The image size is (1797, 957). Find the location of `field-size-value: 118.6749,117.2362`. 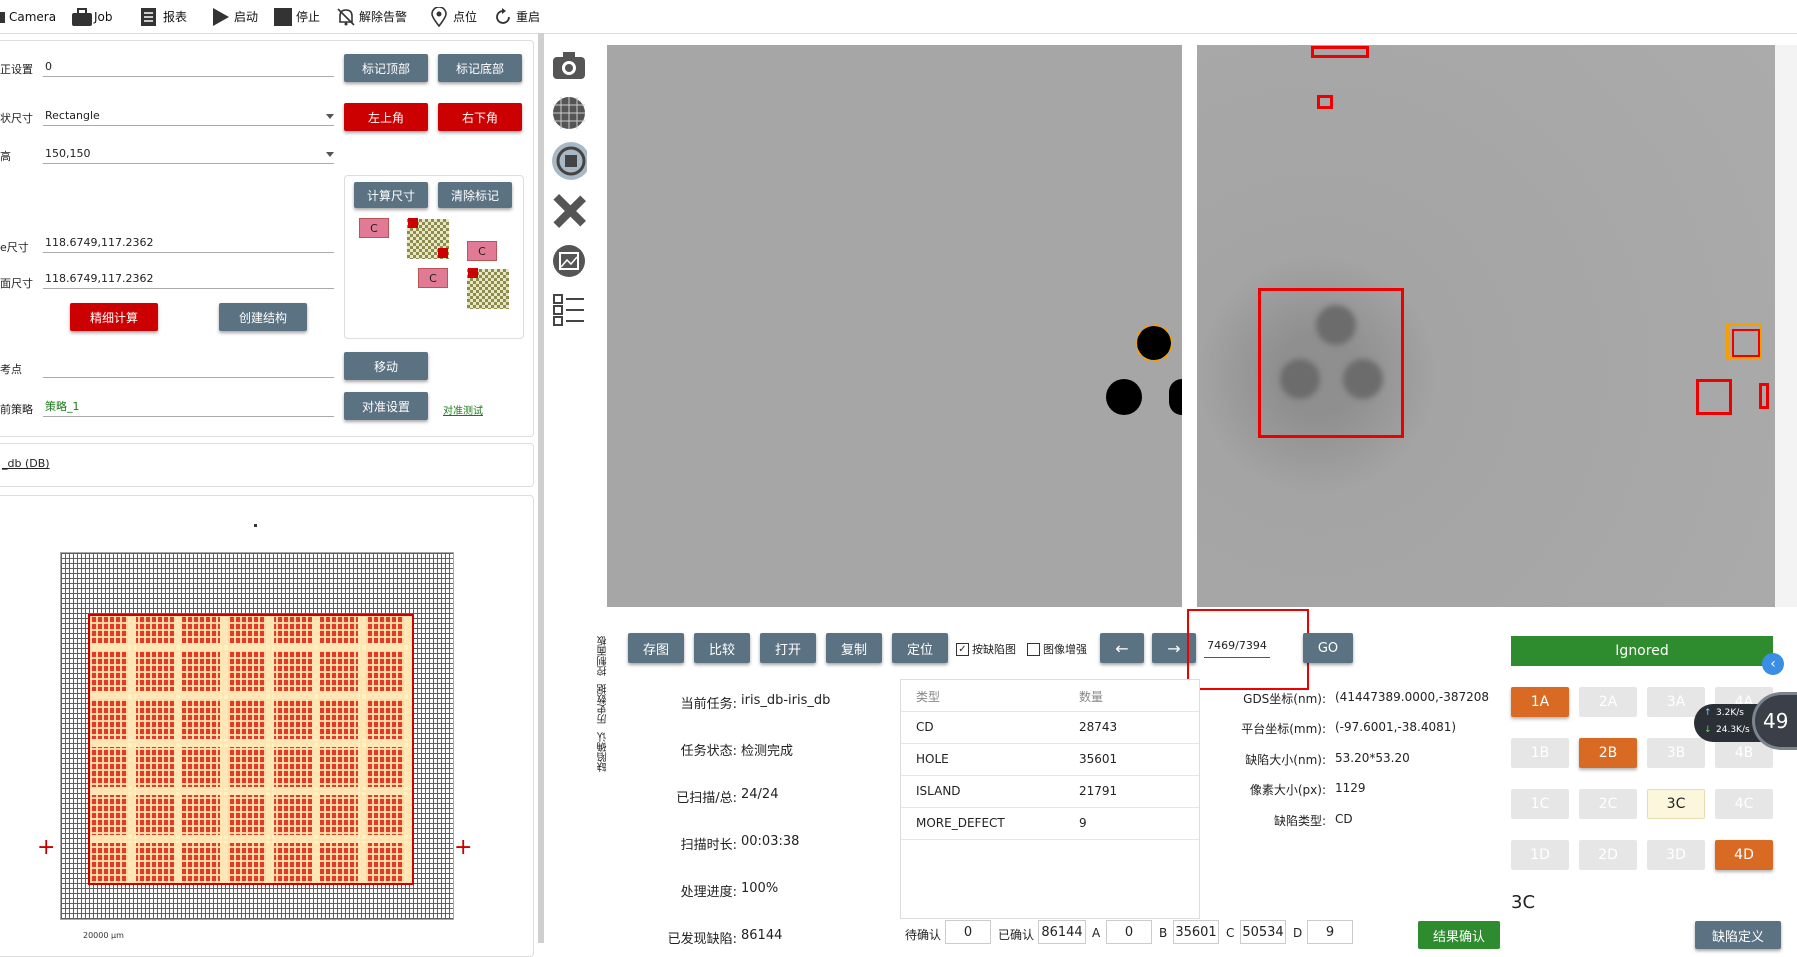

field-size-value: 118.6749,117.2362 is located at coordinates (188, 279).